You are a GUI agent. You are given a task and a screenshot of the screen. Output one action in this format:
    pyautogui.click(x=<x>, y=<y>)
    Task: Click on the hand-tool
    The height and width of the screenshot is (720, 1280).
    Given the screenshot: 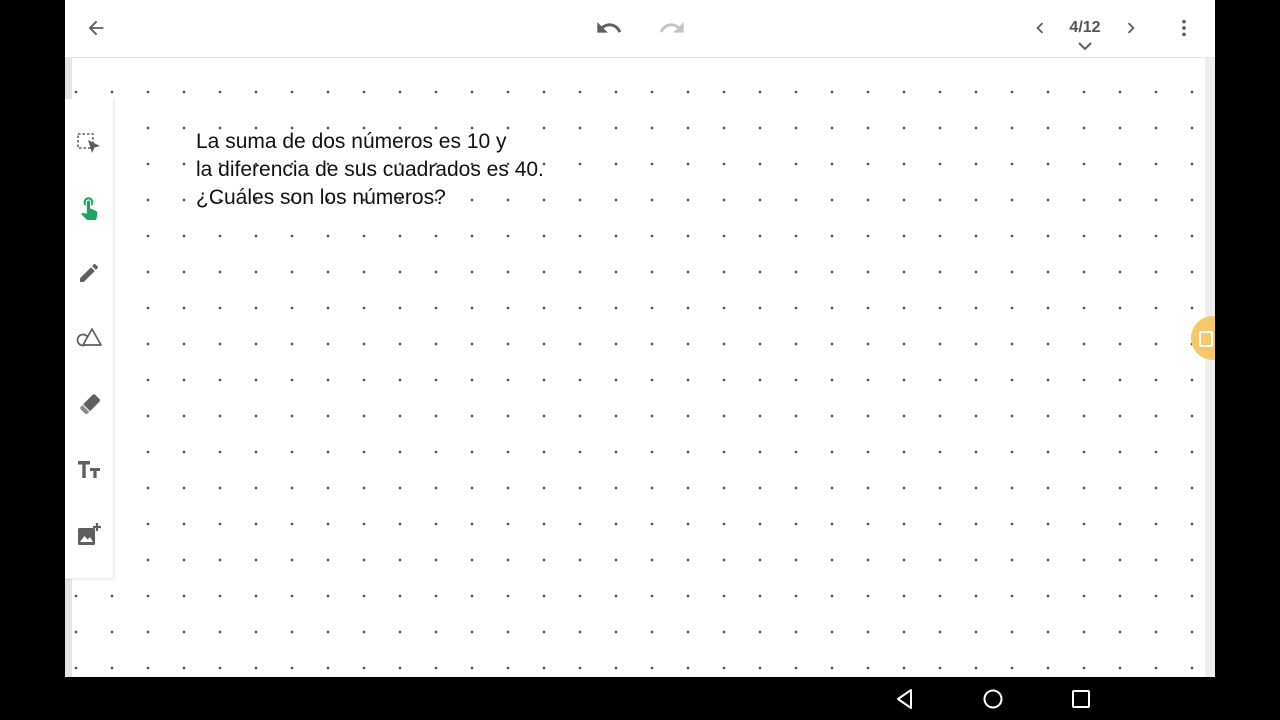 What is the action you would take?
    pyautogui.click(x=89, y=207)
    